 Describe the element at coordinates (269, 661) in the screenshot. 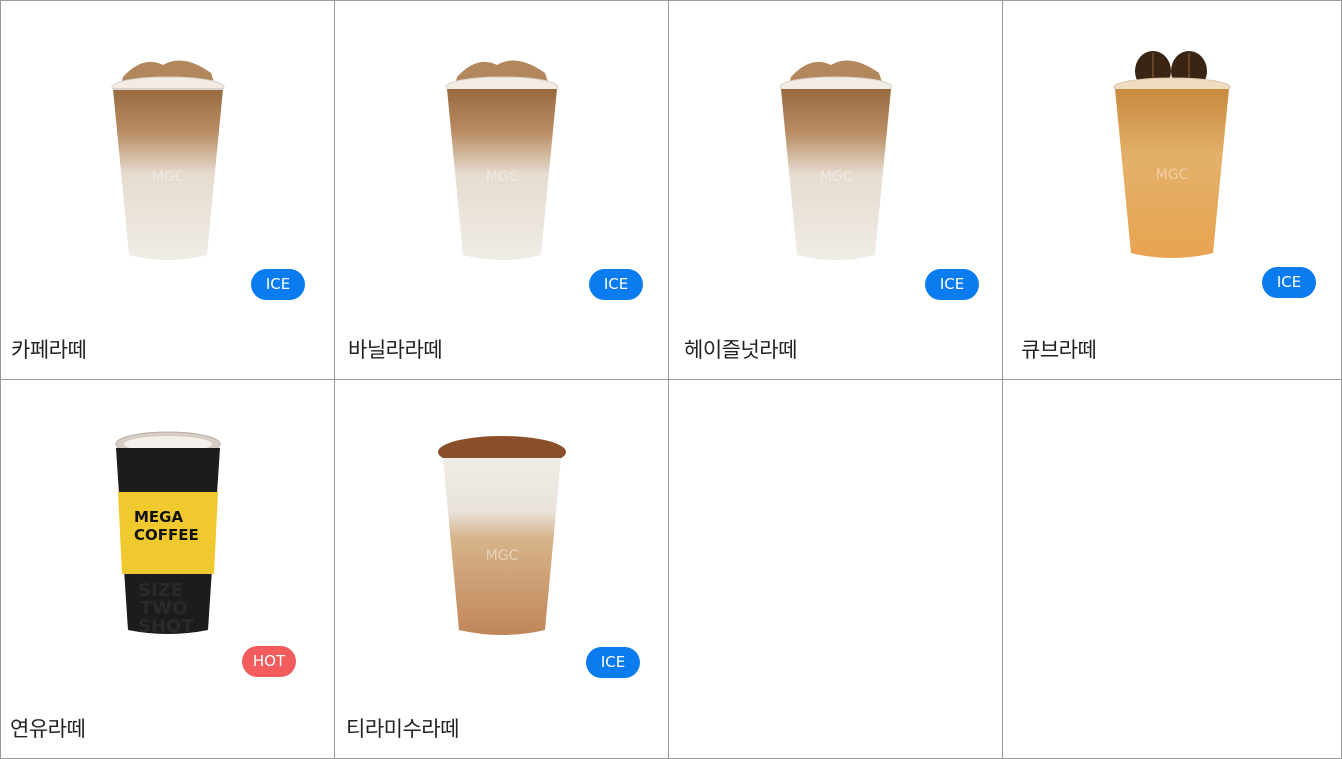

I see `hot-badge: HOT` at that location.